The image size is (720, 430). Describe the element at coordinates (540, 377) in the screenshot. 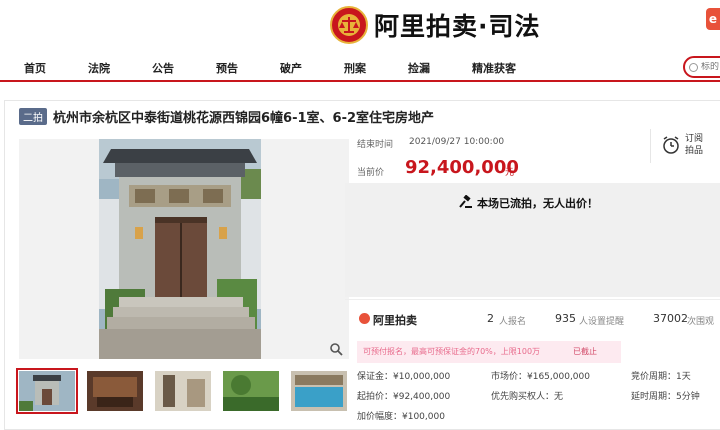

I see `market-price: 市场价：¥165,000,000` at that location.